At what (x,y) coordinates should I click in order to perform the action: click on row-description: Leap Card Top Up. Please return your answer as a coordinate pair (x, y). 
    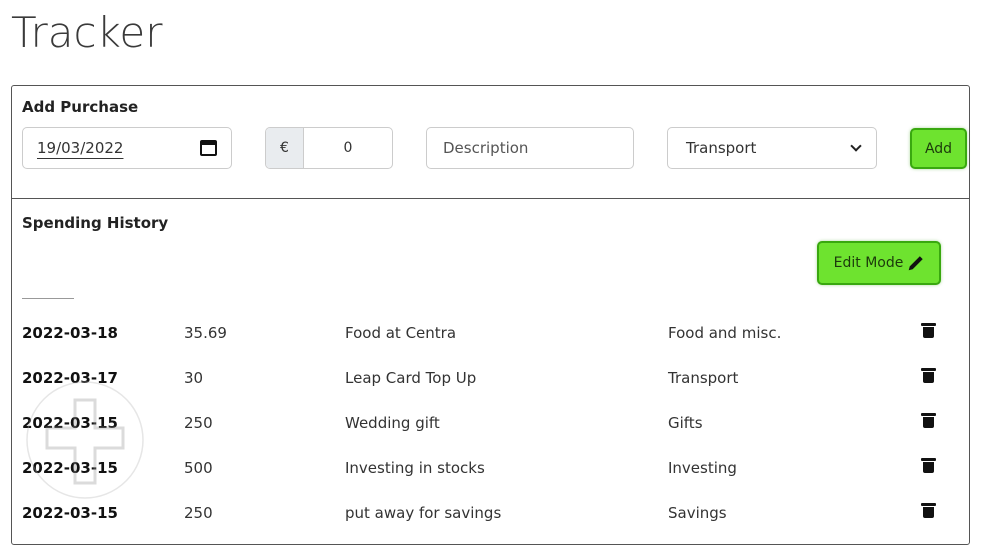
    Looking at the image, I should click on (411, 378).